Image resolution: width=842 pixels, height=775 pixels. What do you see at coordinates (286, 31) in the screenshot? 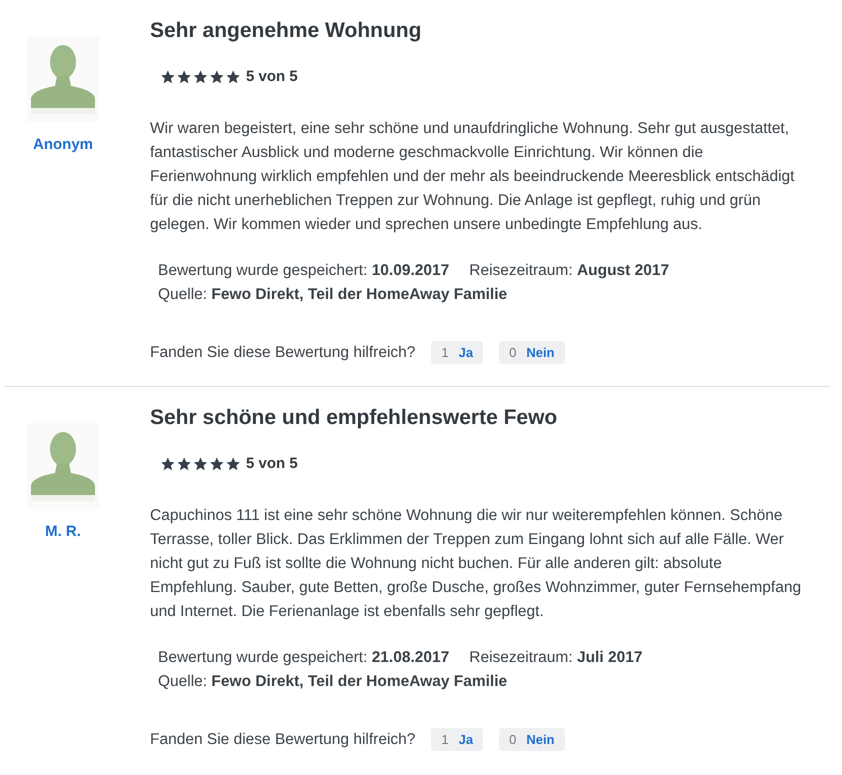
I see `review-title: Sehr angenehme Wohnung` at bounding box center [286, 31].